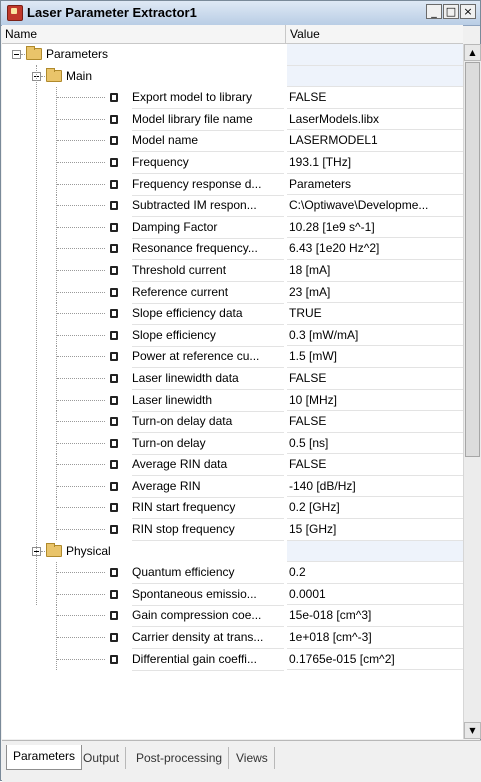 Image resolution: width=481 pixels, height=782 pixels. Describe the element at coordinates (112, 12) in the screenshot. I see `window-title: Laser Parameter Extractor1` at that location.